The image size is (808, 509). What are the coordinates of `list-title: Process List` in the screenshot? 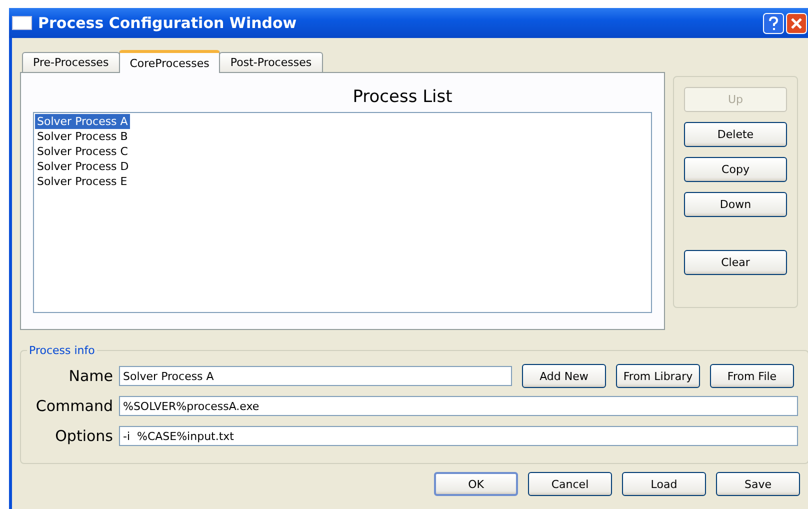 It's located at (403, 97).